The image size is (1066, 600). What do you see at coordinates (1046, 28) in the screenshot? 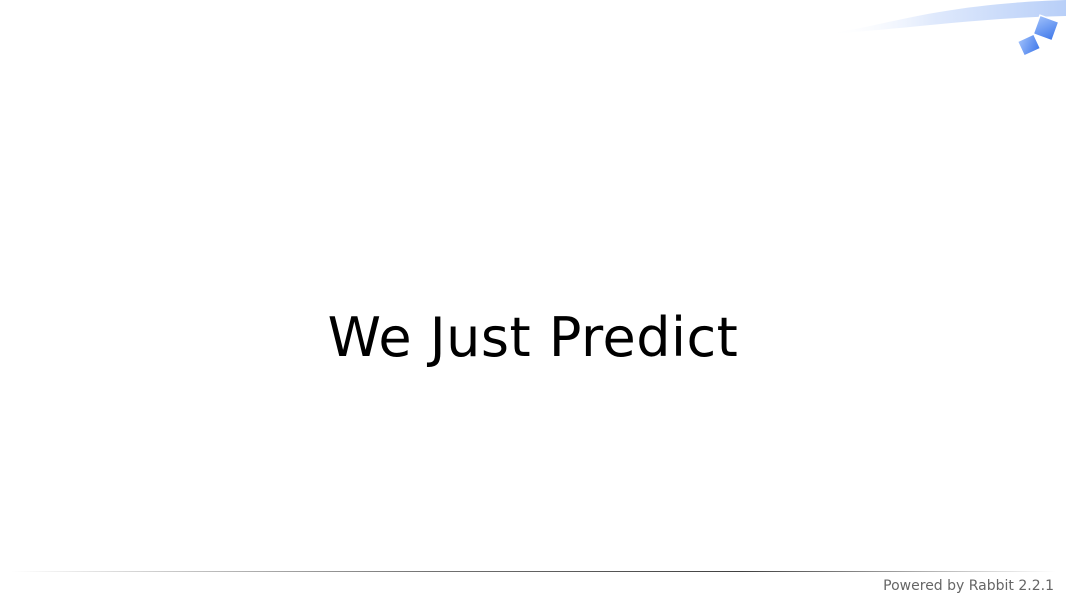
I see `cube-back` at bounding box center [1046, 28].